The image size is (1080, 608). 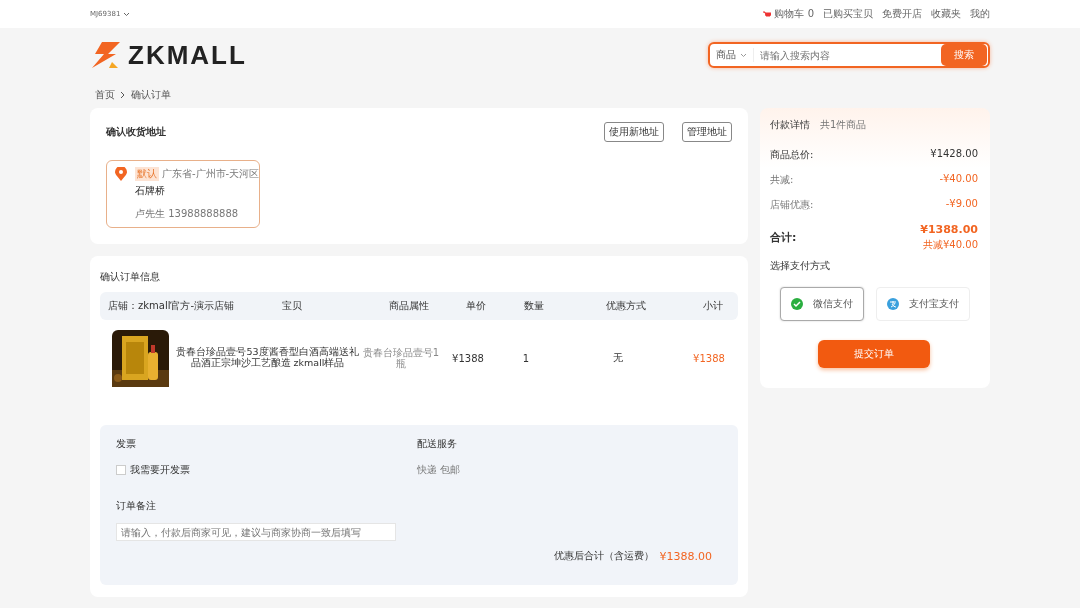 What do you see at coordinates (822, 304) in the screenshot?
I see `payment-option: 微信支付` at bounding box center [822, 304].